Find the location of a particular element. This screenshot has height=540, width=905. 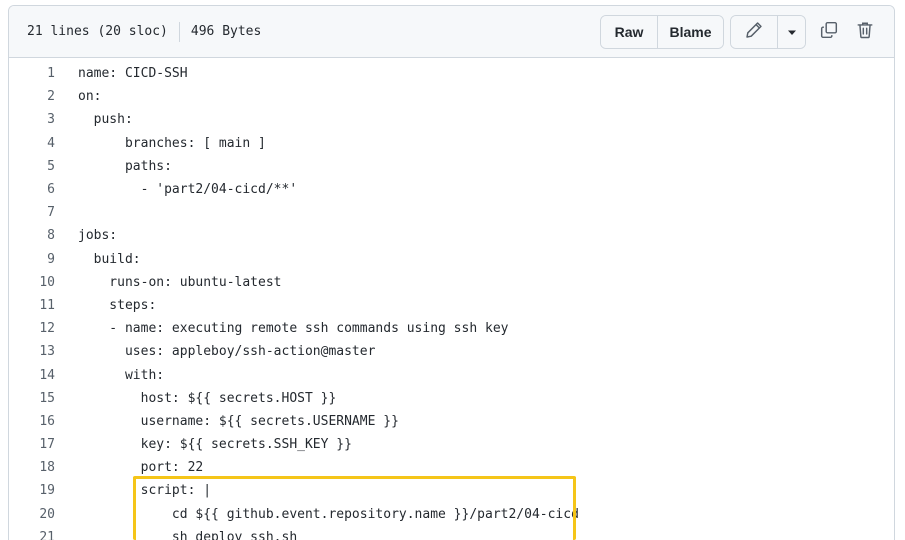

raw-blame-group: Raw Blame is located at coordinates (662, 32).